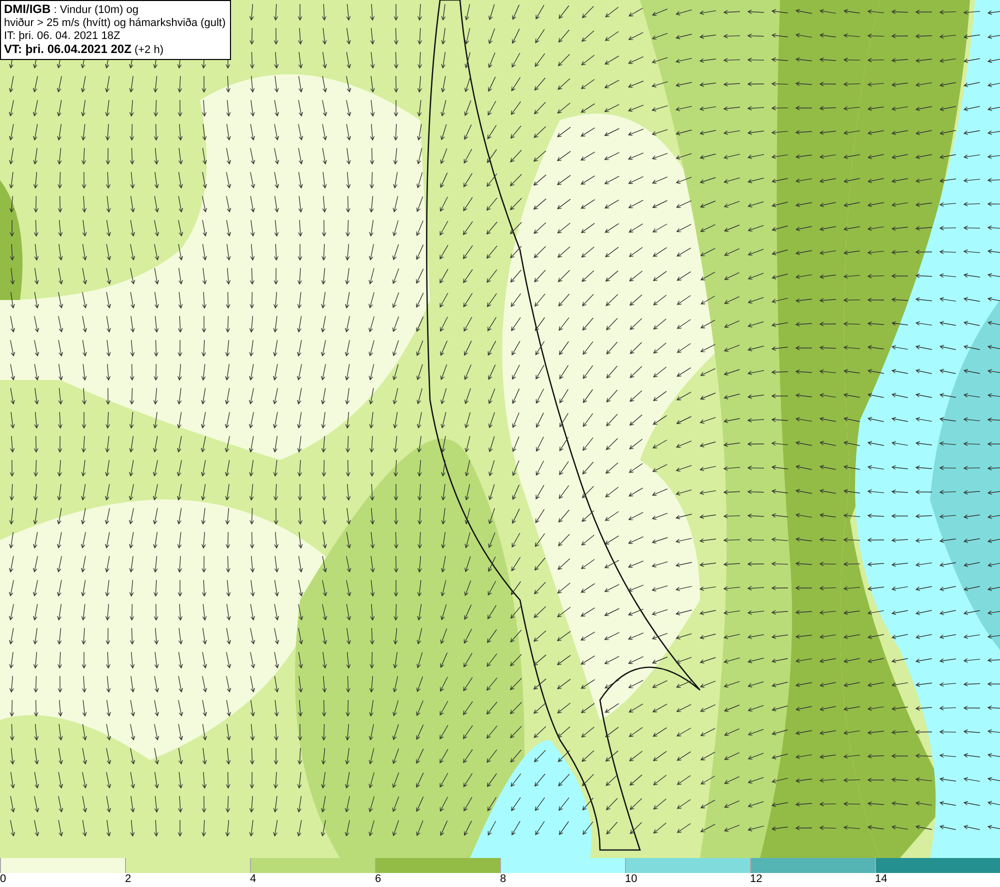 The width and height of the screenshot is (1000, 887). Describe the element at coordinates (63, 36) in the screenshot. I see `title-line: IT: þri. 06. 04. 2021 18Z` at that location.